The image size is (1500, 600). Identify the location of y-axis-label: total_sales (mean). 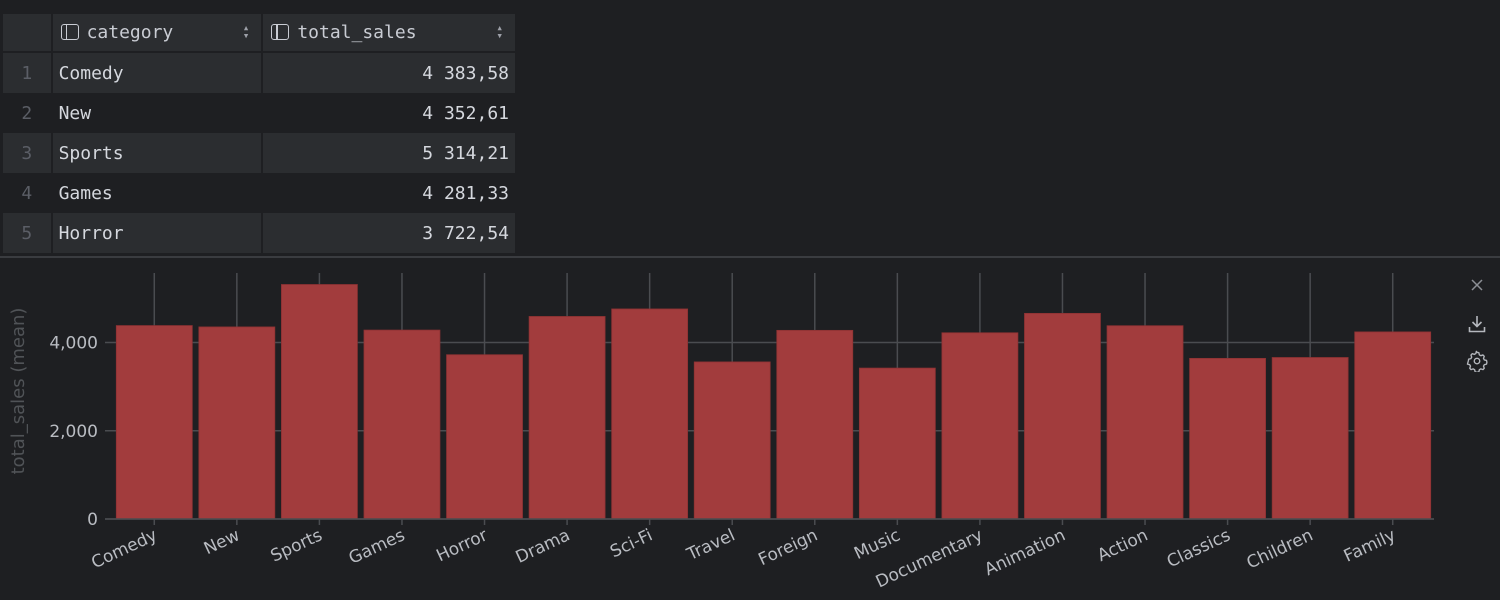
(18, 391).